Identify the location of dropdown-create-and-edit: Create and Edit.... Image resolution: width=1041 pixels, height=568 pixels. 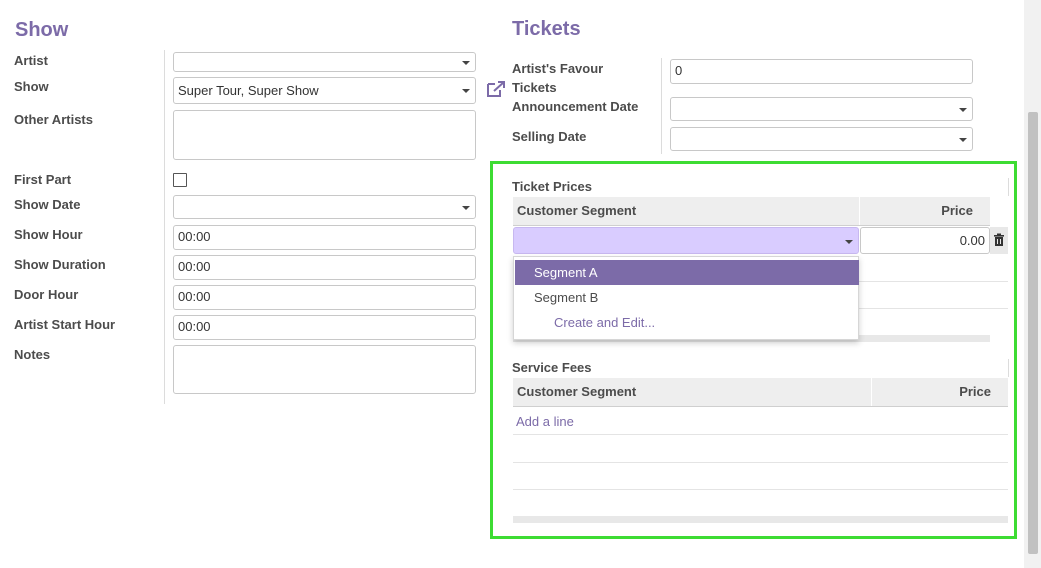
(687, 322).